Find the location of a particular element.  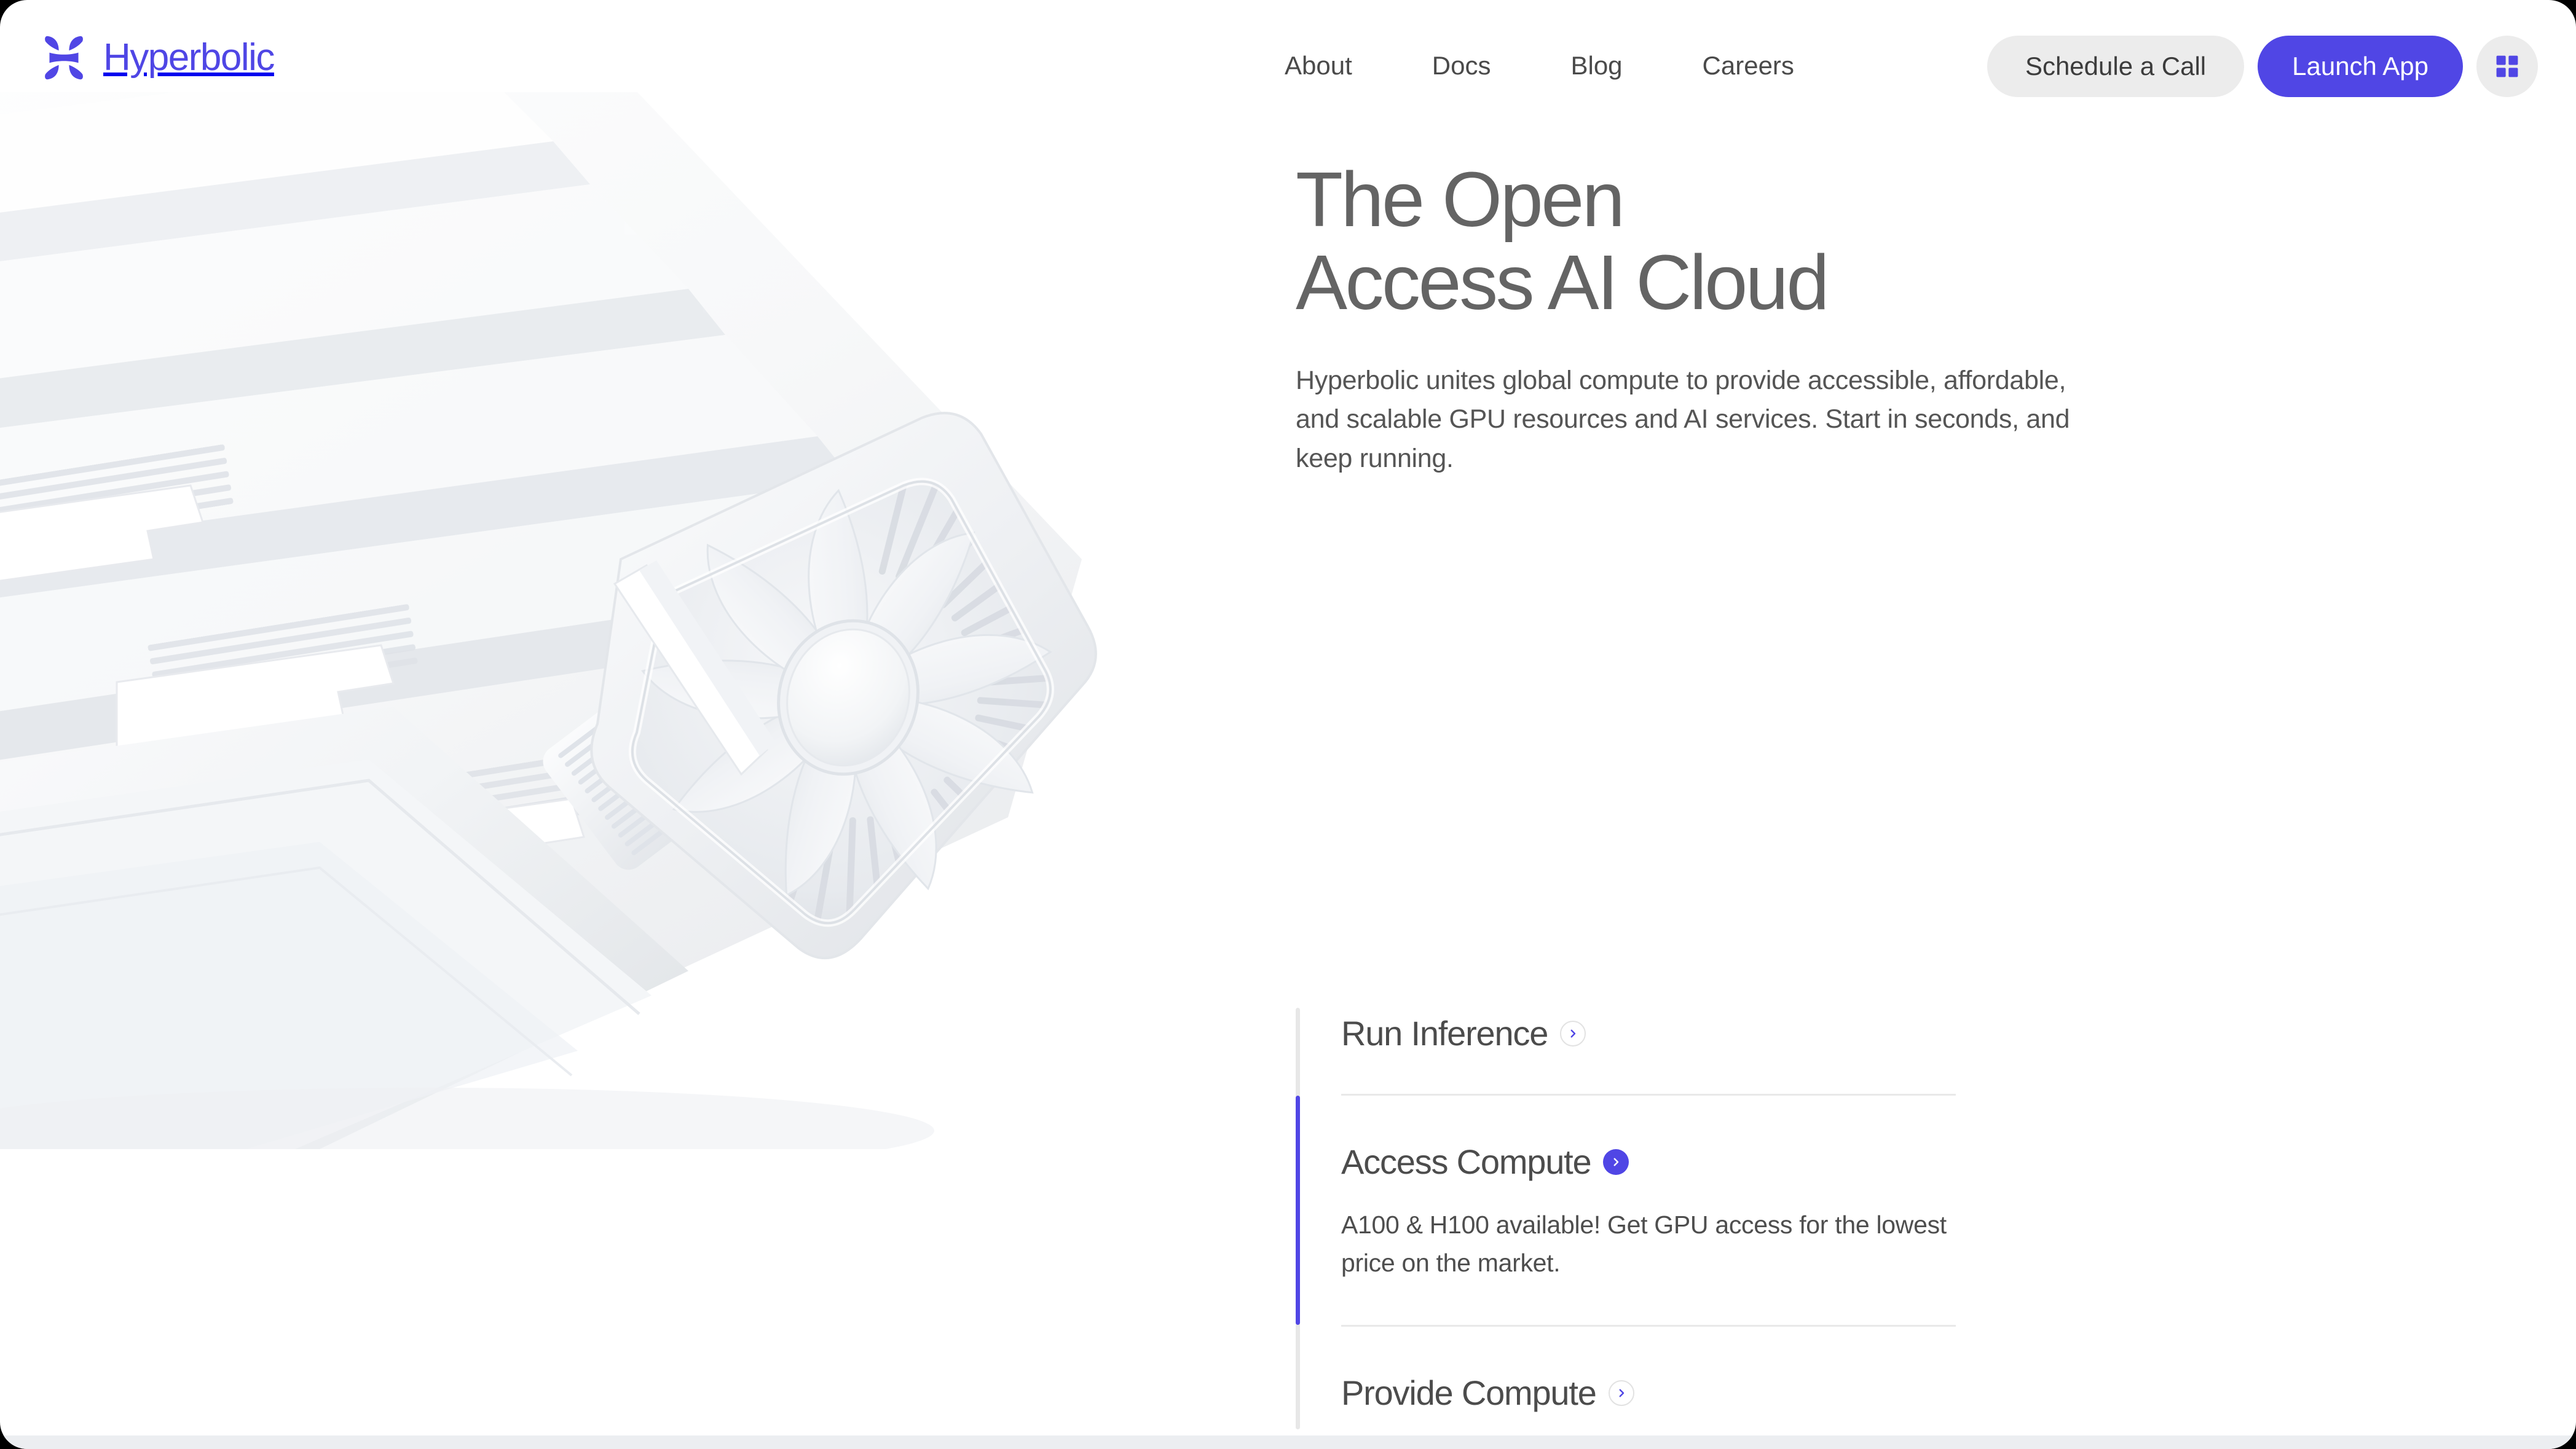

apps-grid-button is located at coordinates (2507, 66).